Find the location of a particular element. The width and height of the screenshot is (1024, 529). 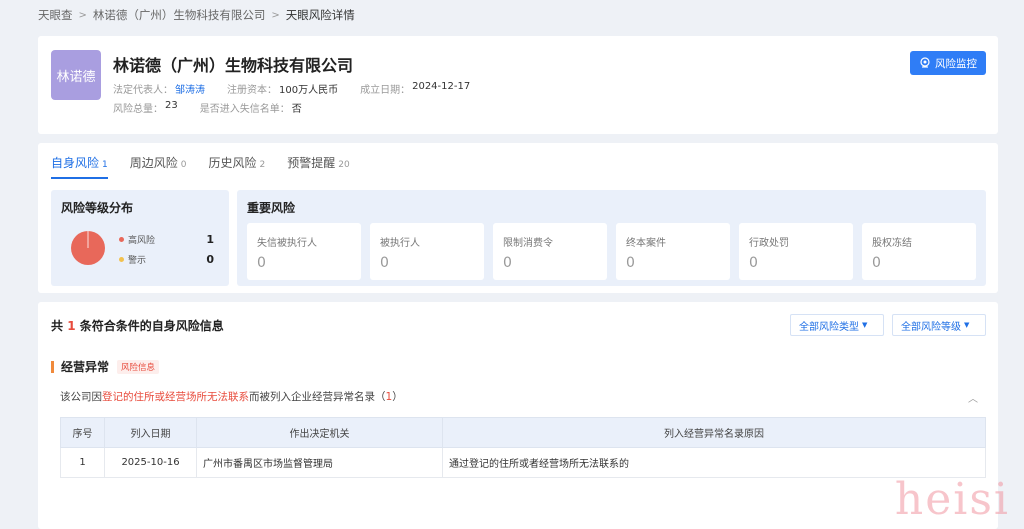

risk-box-label: 股权冻结 is located at coordinates (892, 243).